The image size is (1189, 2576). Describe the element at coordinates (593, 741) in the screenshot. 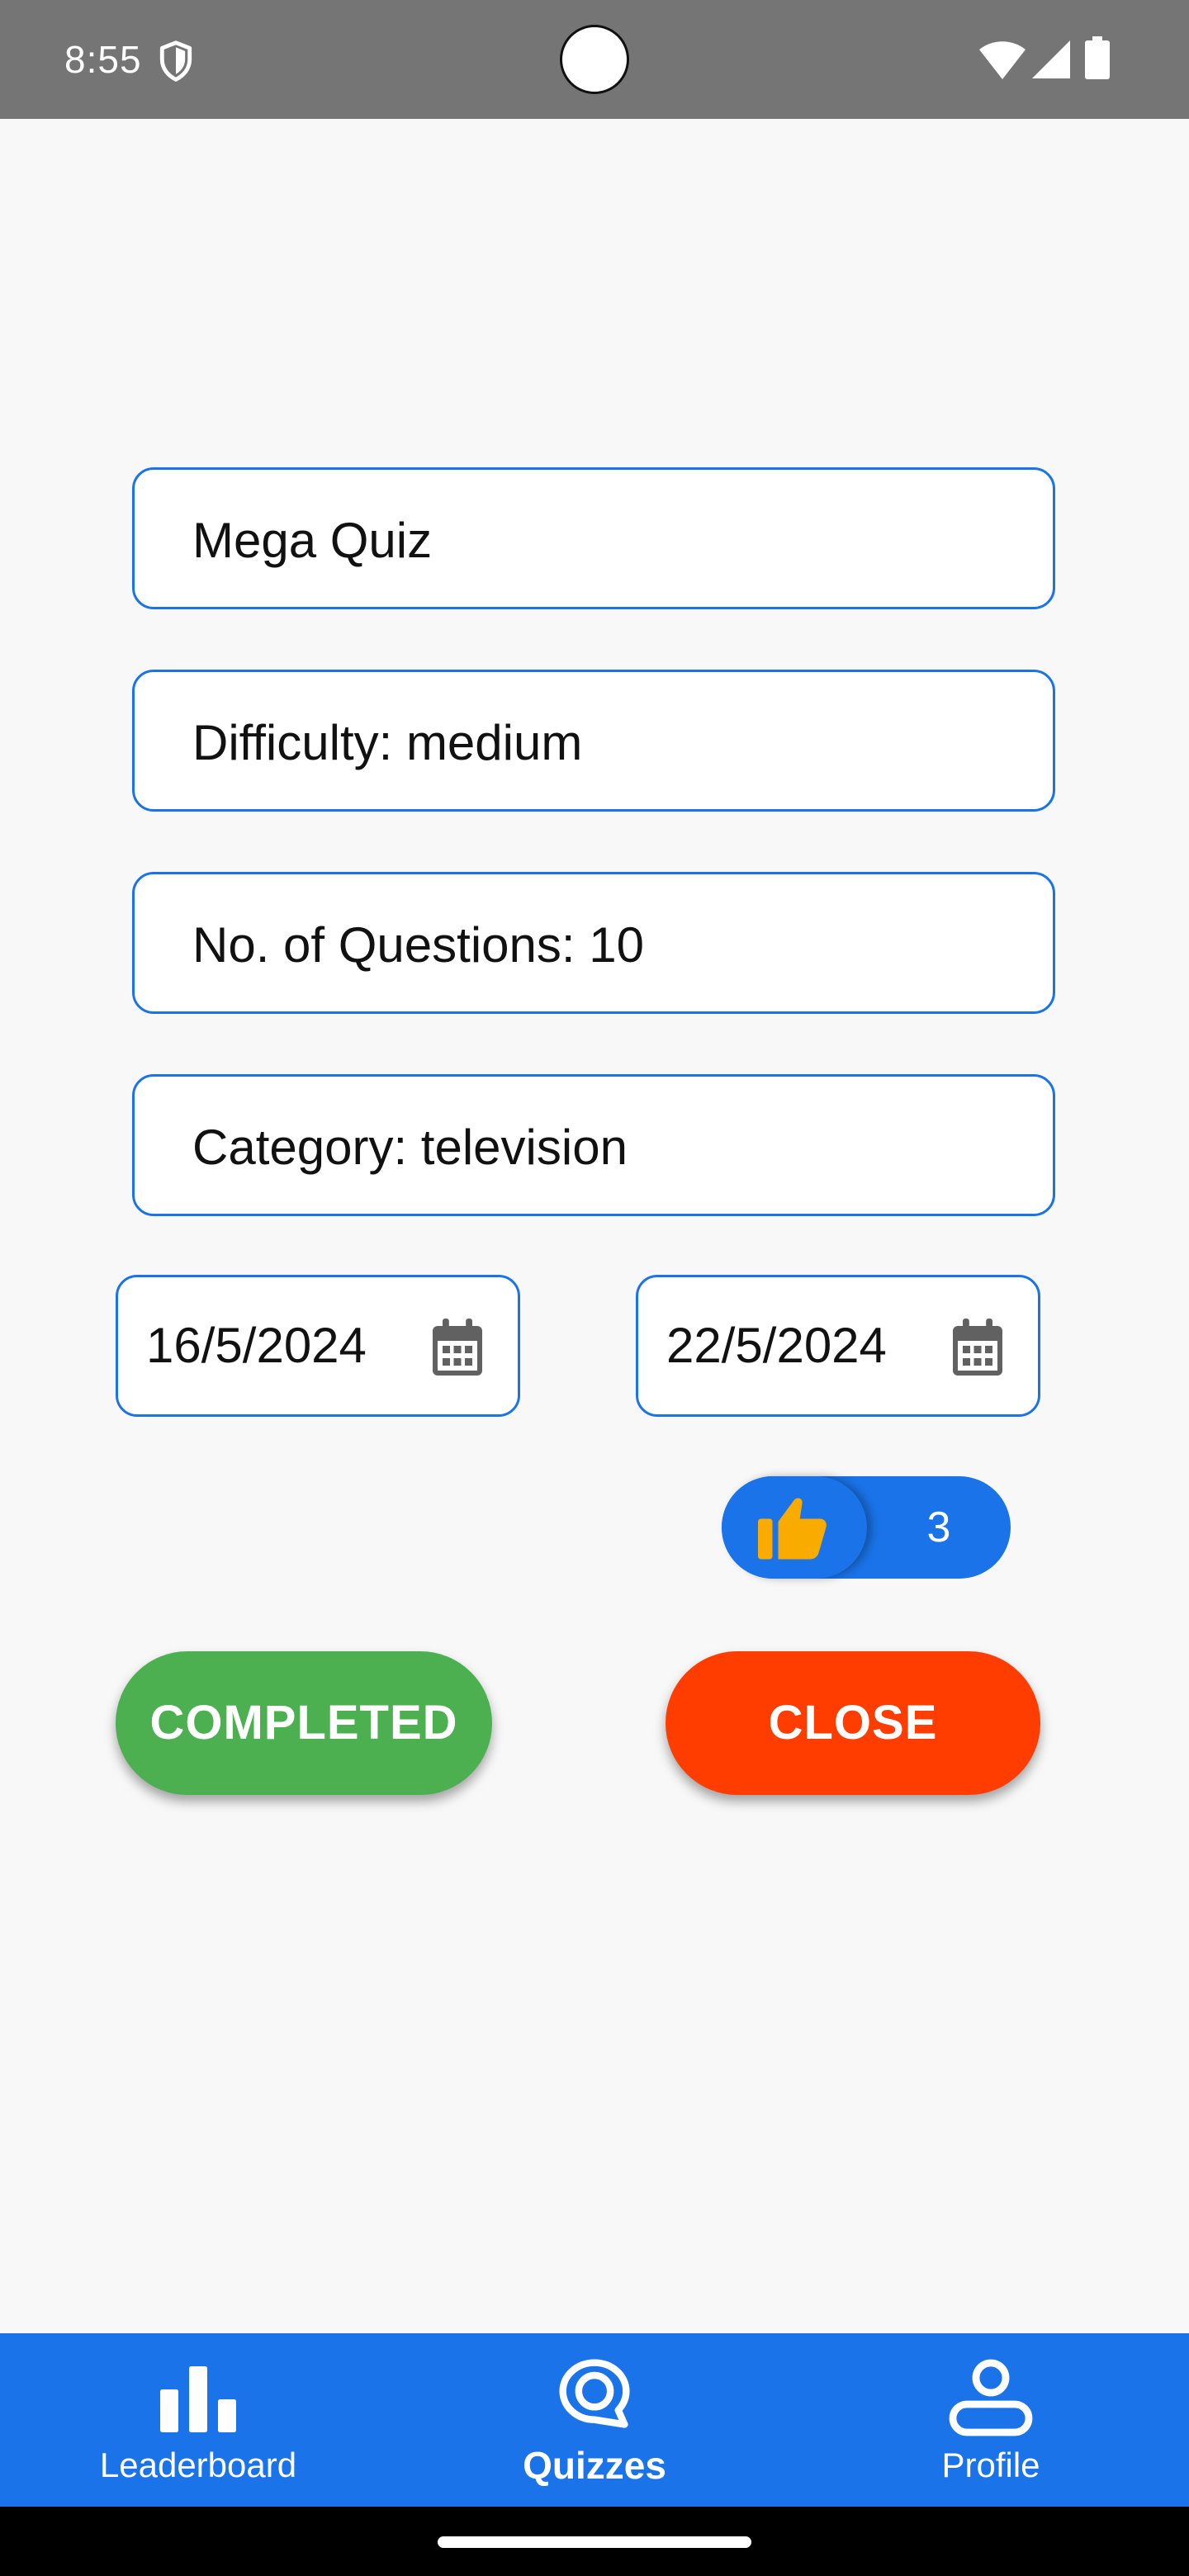

I see `difficulty-field: Difficulty: medium` at that location.